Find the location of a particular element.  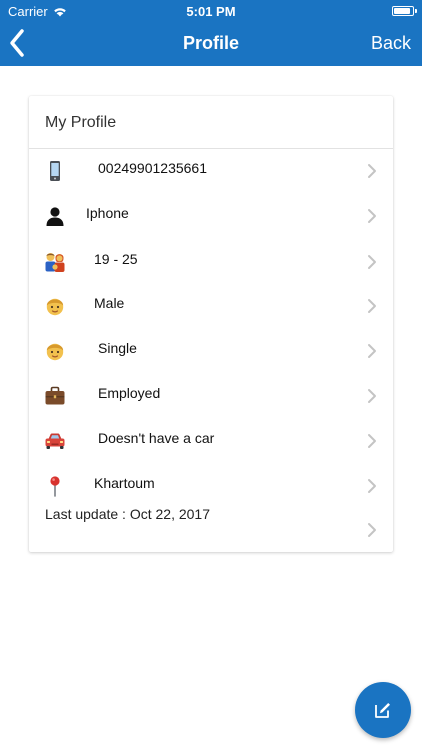

navigation-bar: Profile Back is located at coordinates (211, 44).